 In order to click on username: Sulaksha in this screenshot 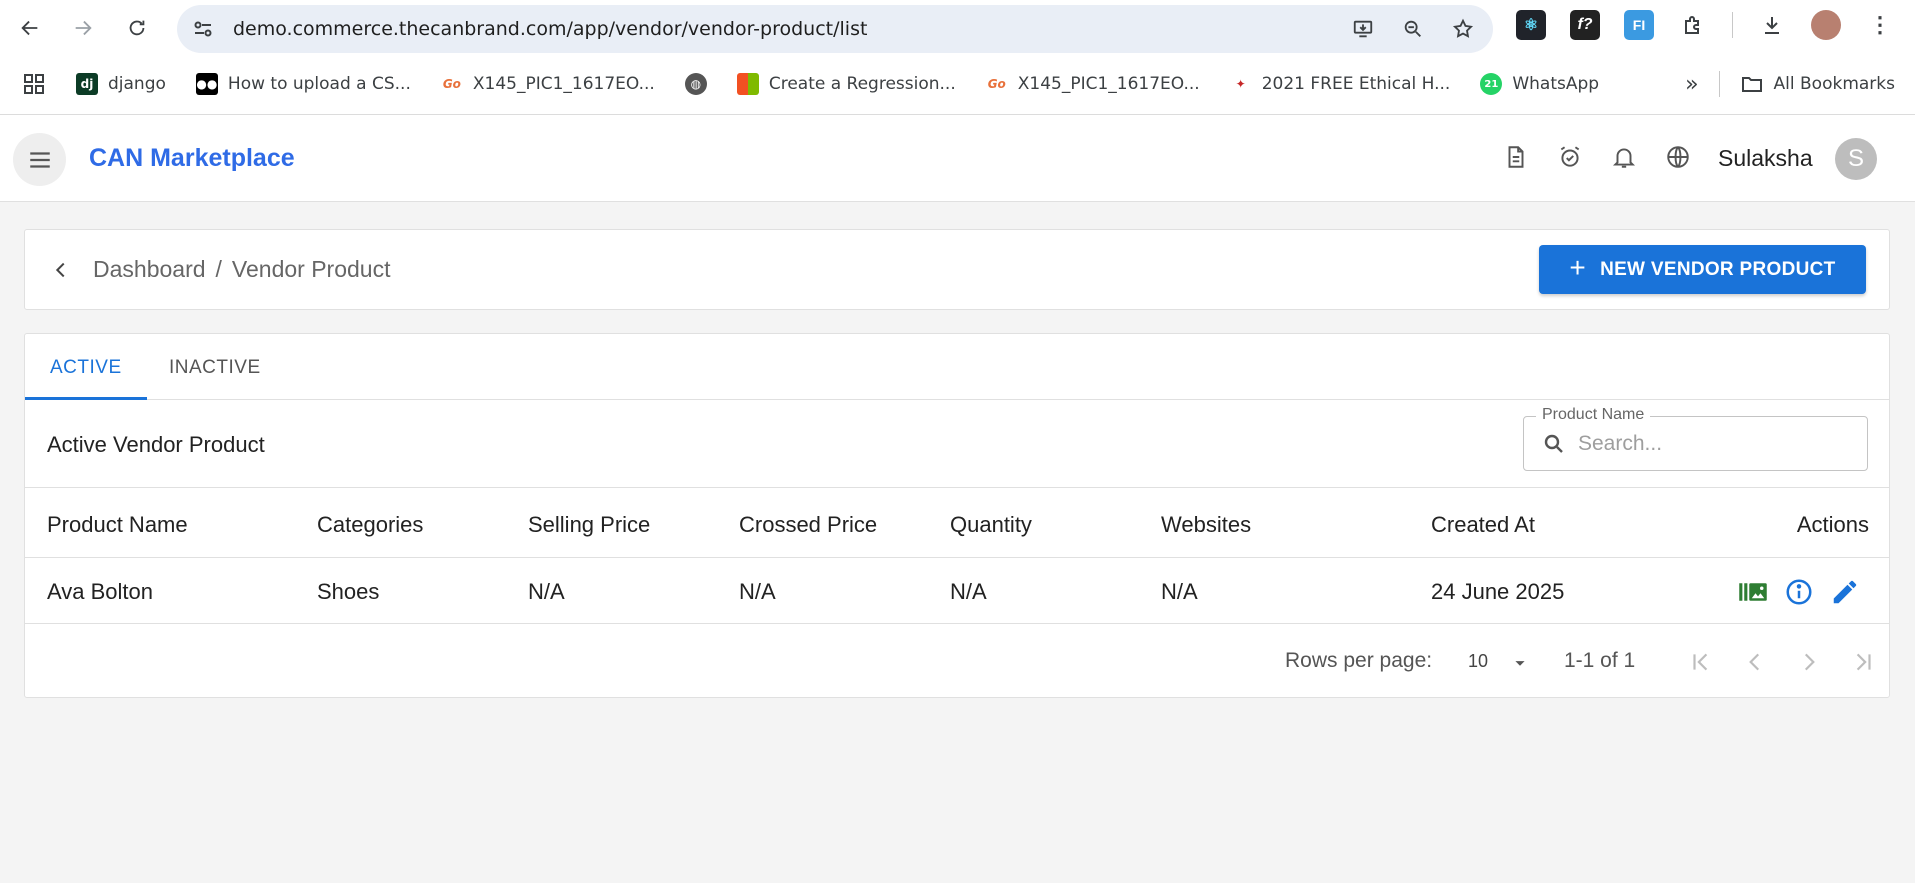, I will do `click(1765, 158)`.